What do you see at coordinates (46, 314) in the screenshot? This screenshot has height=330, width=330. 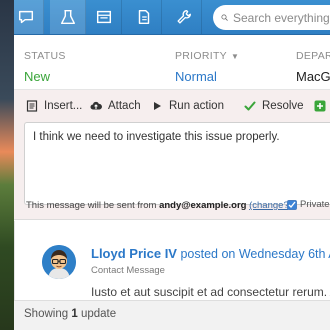 I see `footer-prefix: Showing` at bounding box center [46, 314].